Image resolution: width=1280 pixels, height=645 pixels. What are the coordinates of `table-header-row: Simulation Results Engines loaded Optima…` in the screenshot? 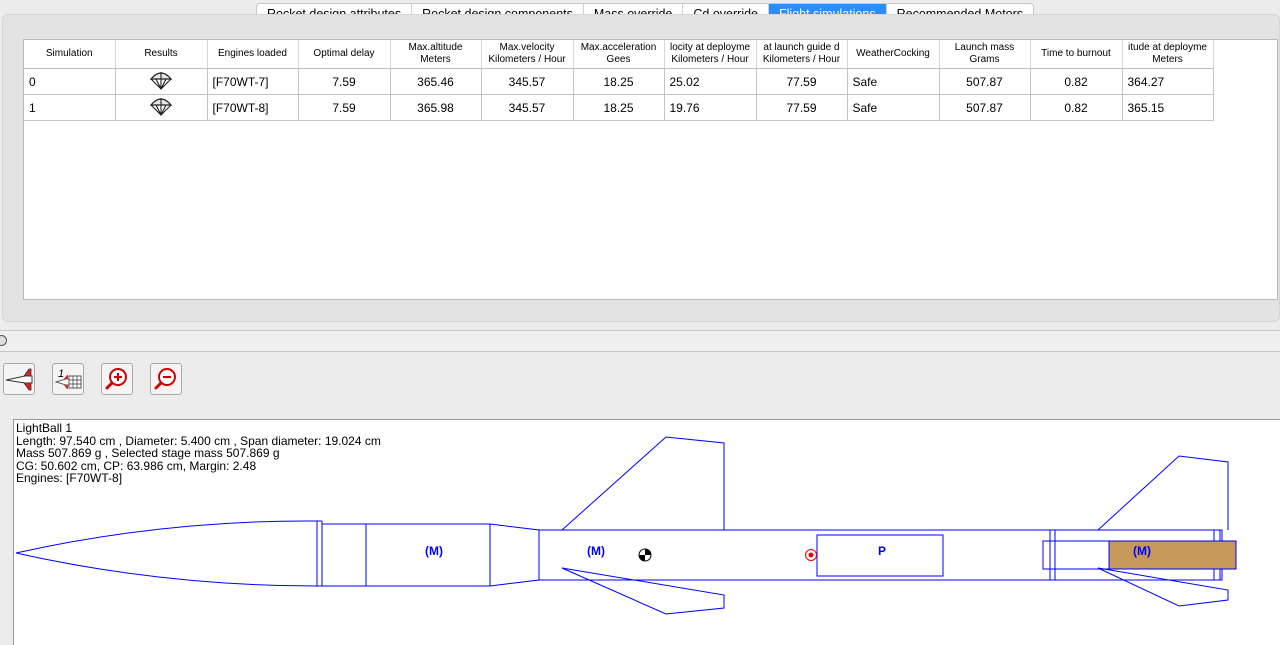 It's located at (619, 54).